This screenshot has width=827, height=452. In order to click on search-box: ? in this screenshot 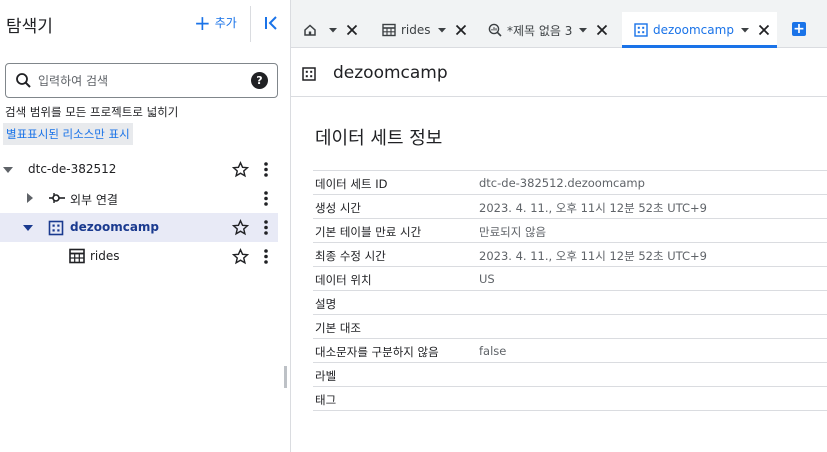, I will do `click(141, 80)`.